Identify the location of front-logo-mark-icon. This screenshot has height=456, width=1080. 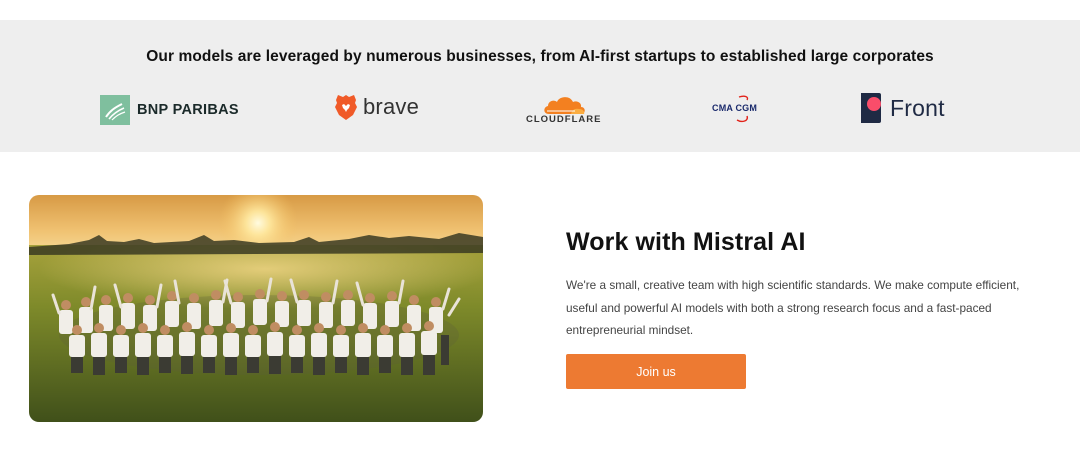
(871, 108).